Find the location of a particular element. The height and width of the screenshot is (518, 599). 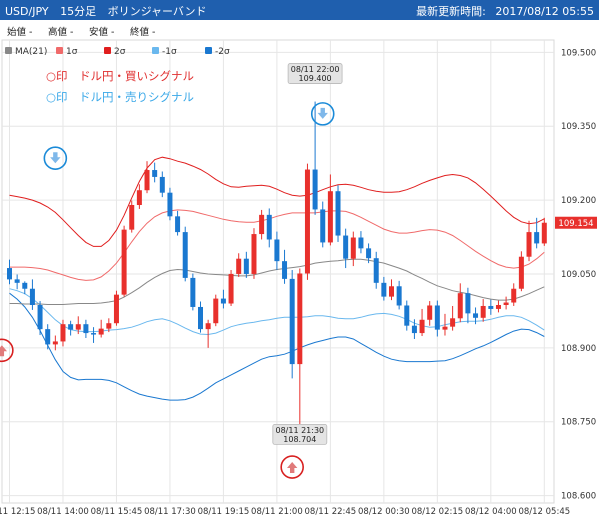

low-value: 安値 - is located at coordinates (102, 32).